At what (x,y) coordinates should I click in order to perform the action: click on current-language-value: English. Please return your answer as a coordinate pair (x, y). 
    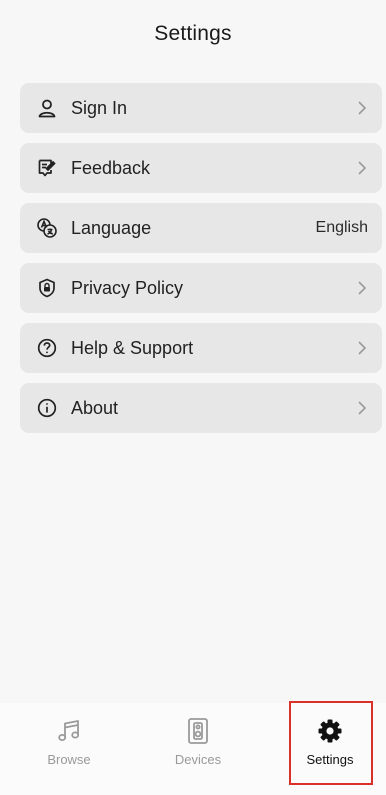
    Looking at the image, I should click on (341, 227).